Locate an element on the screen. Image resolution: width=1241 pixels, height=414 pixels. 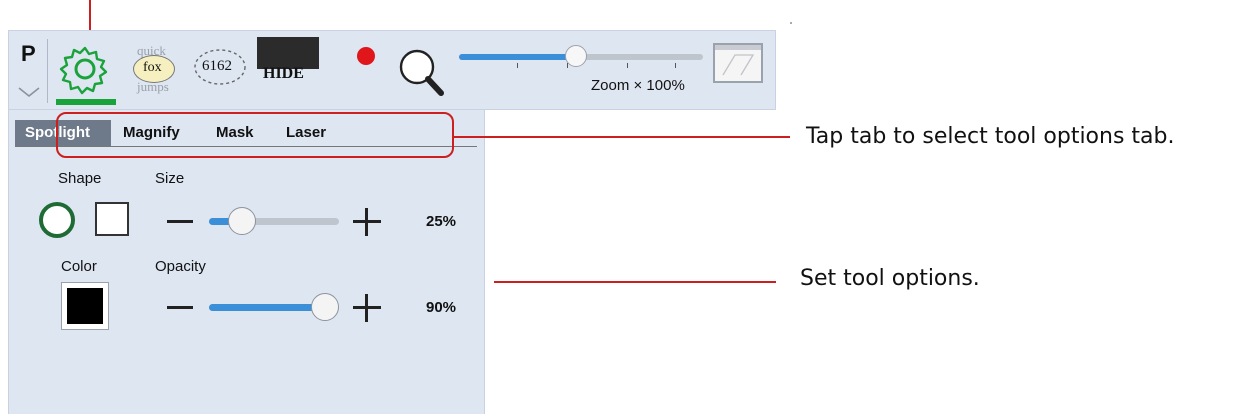
whiteboard-top-bar is located at coordinates (738, 47).